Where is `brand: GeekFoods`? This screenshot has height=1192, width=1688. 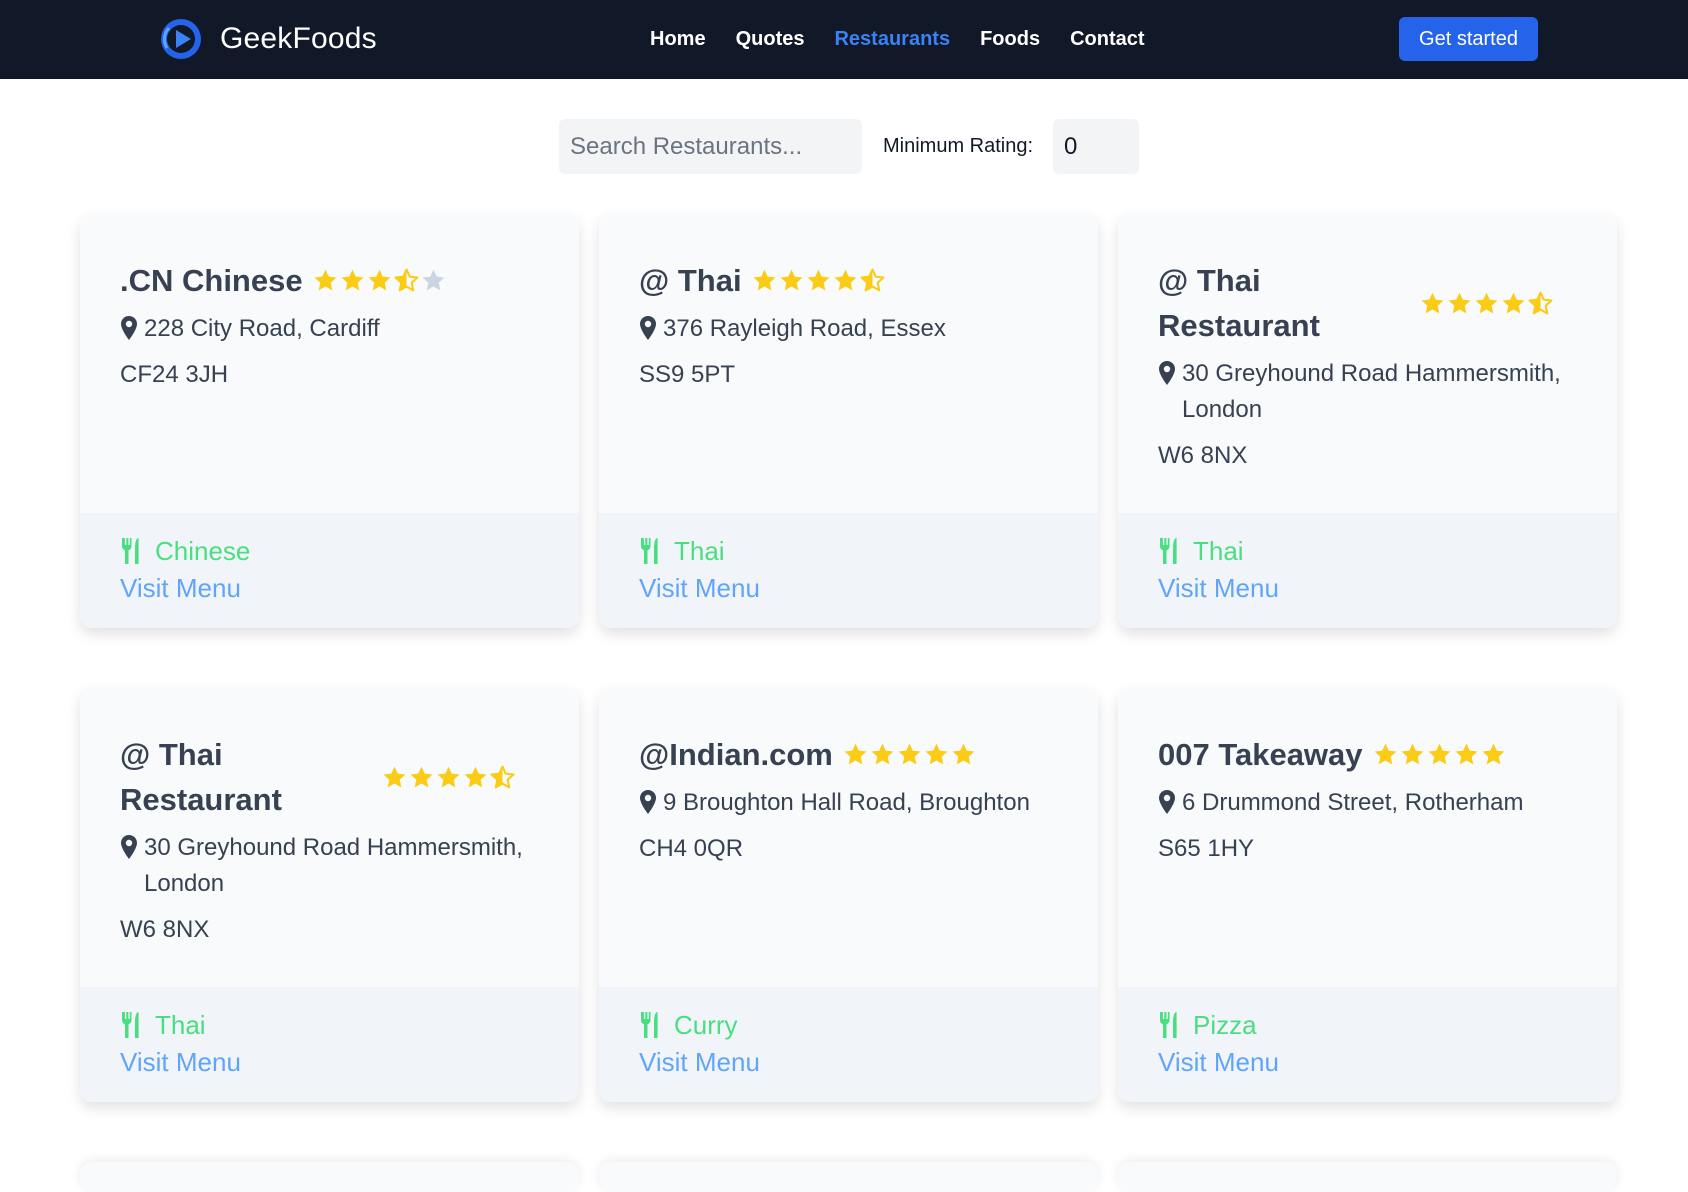 brand: GeekFoods is located at coordinates (268, 39).